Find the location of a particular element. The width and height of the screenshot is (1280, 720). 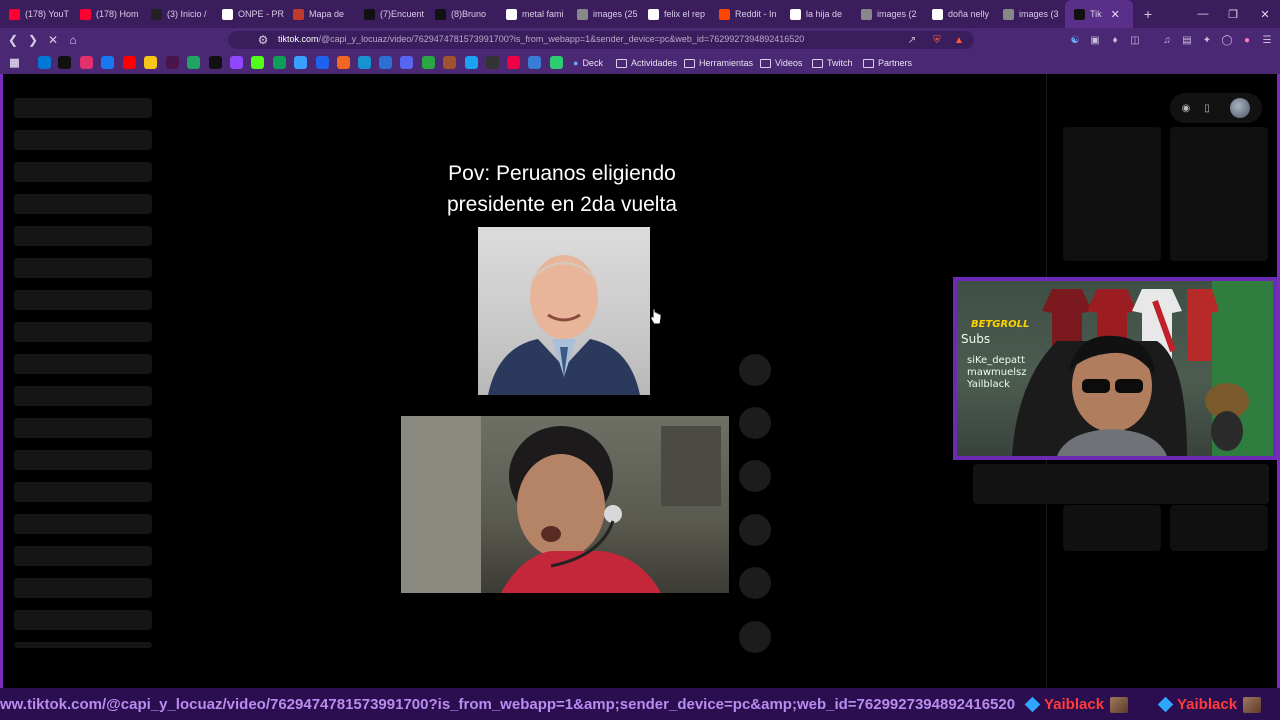

apps-icon: ▦ is located at coordinates (14, 62).